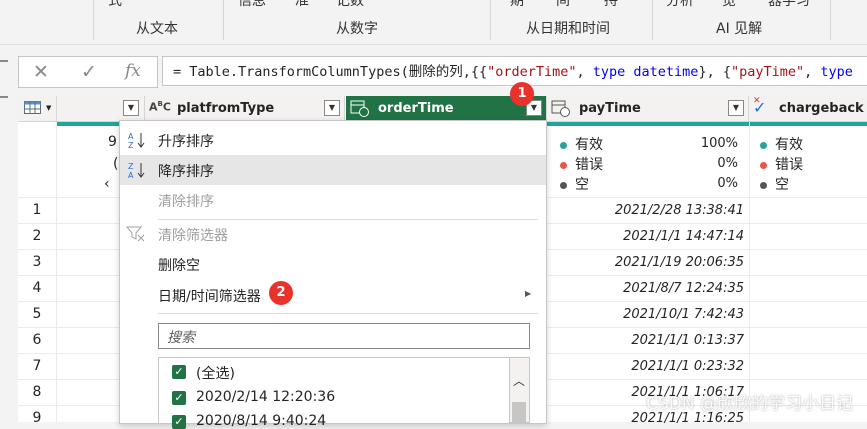 This screenshot has height=429, width=867. What do you see at coordinates (520, 390) in the screenshot?
I see `scrollbar: ︿` at bounding box center [520, 390].